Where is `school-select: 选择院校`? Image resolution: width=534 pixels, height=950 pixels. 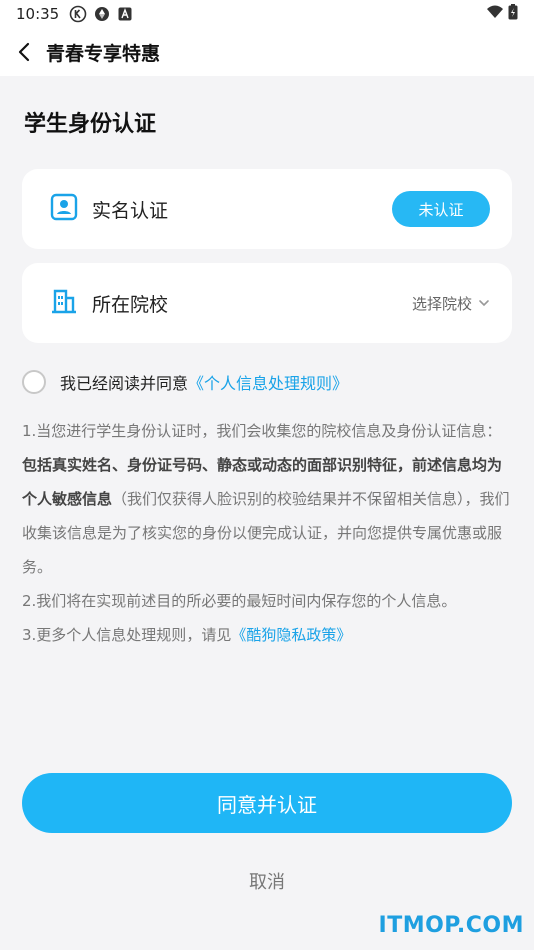
school-select: 选择院校 is located at coordinates (451, 303).